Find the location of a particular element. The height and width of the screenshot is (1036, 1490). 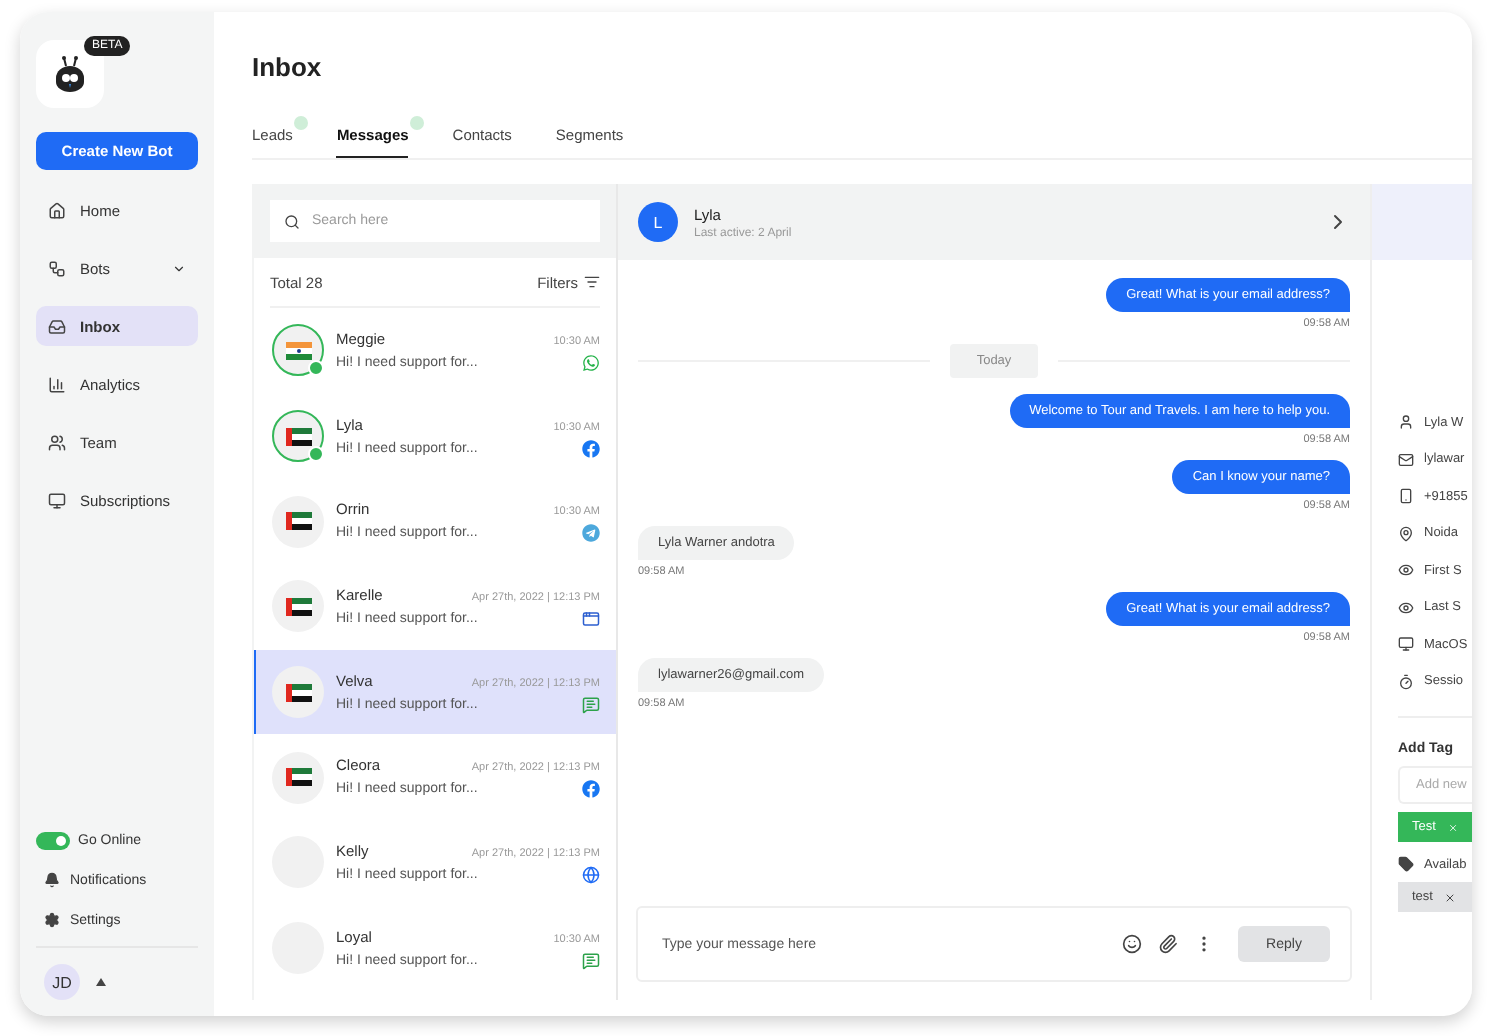

location-pin-icon is located at coordinates (1406, 533).